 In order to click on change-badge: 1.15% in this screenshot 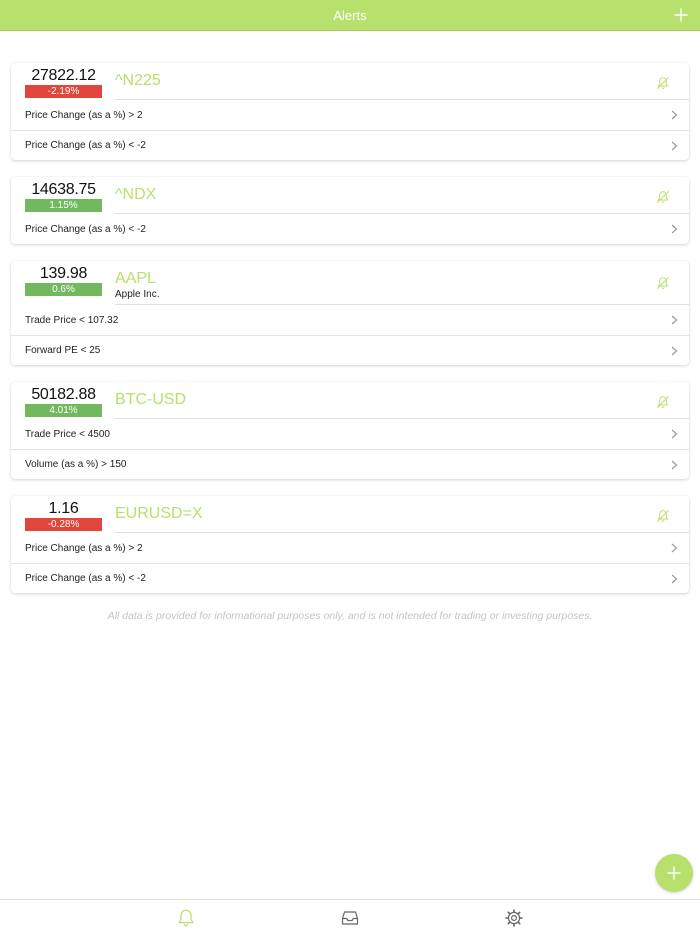, I will do `click(63, 205)`.